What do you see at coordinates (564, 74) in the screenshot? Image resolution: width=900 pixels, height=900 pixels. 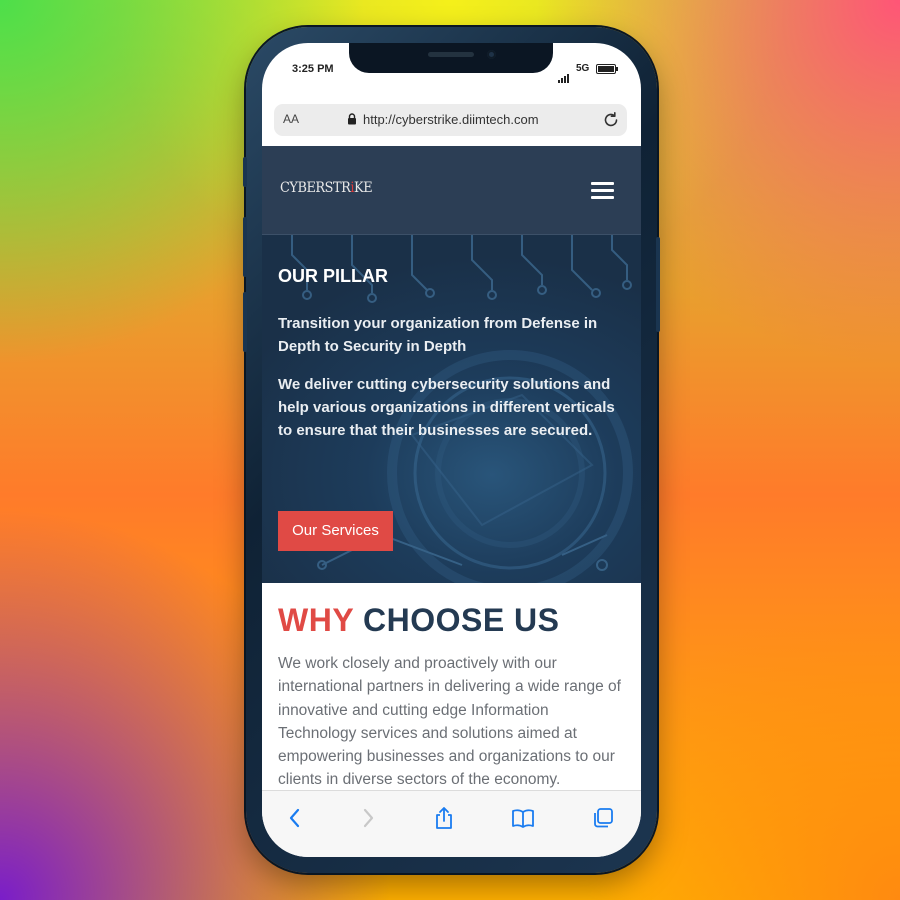 I see `signal-icon` at bounding box center [564, 74].